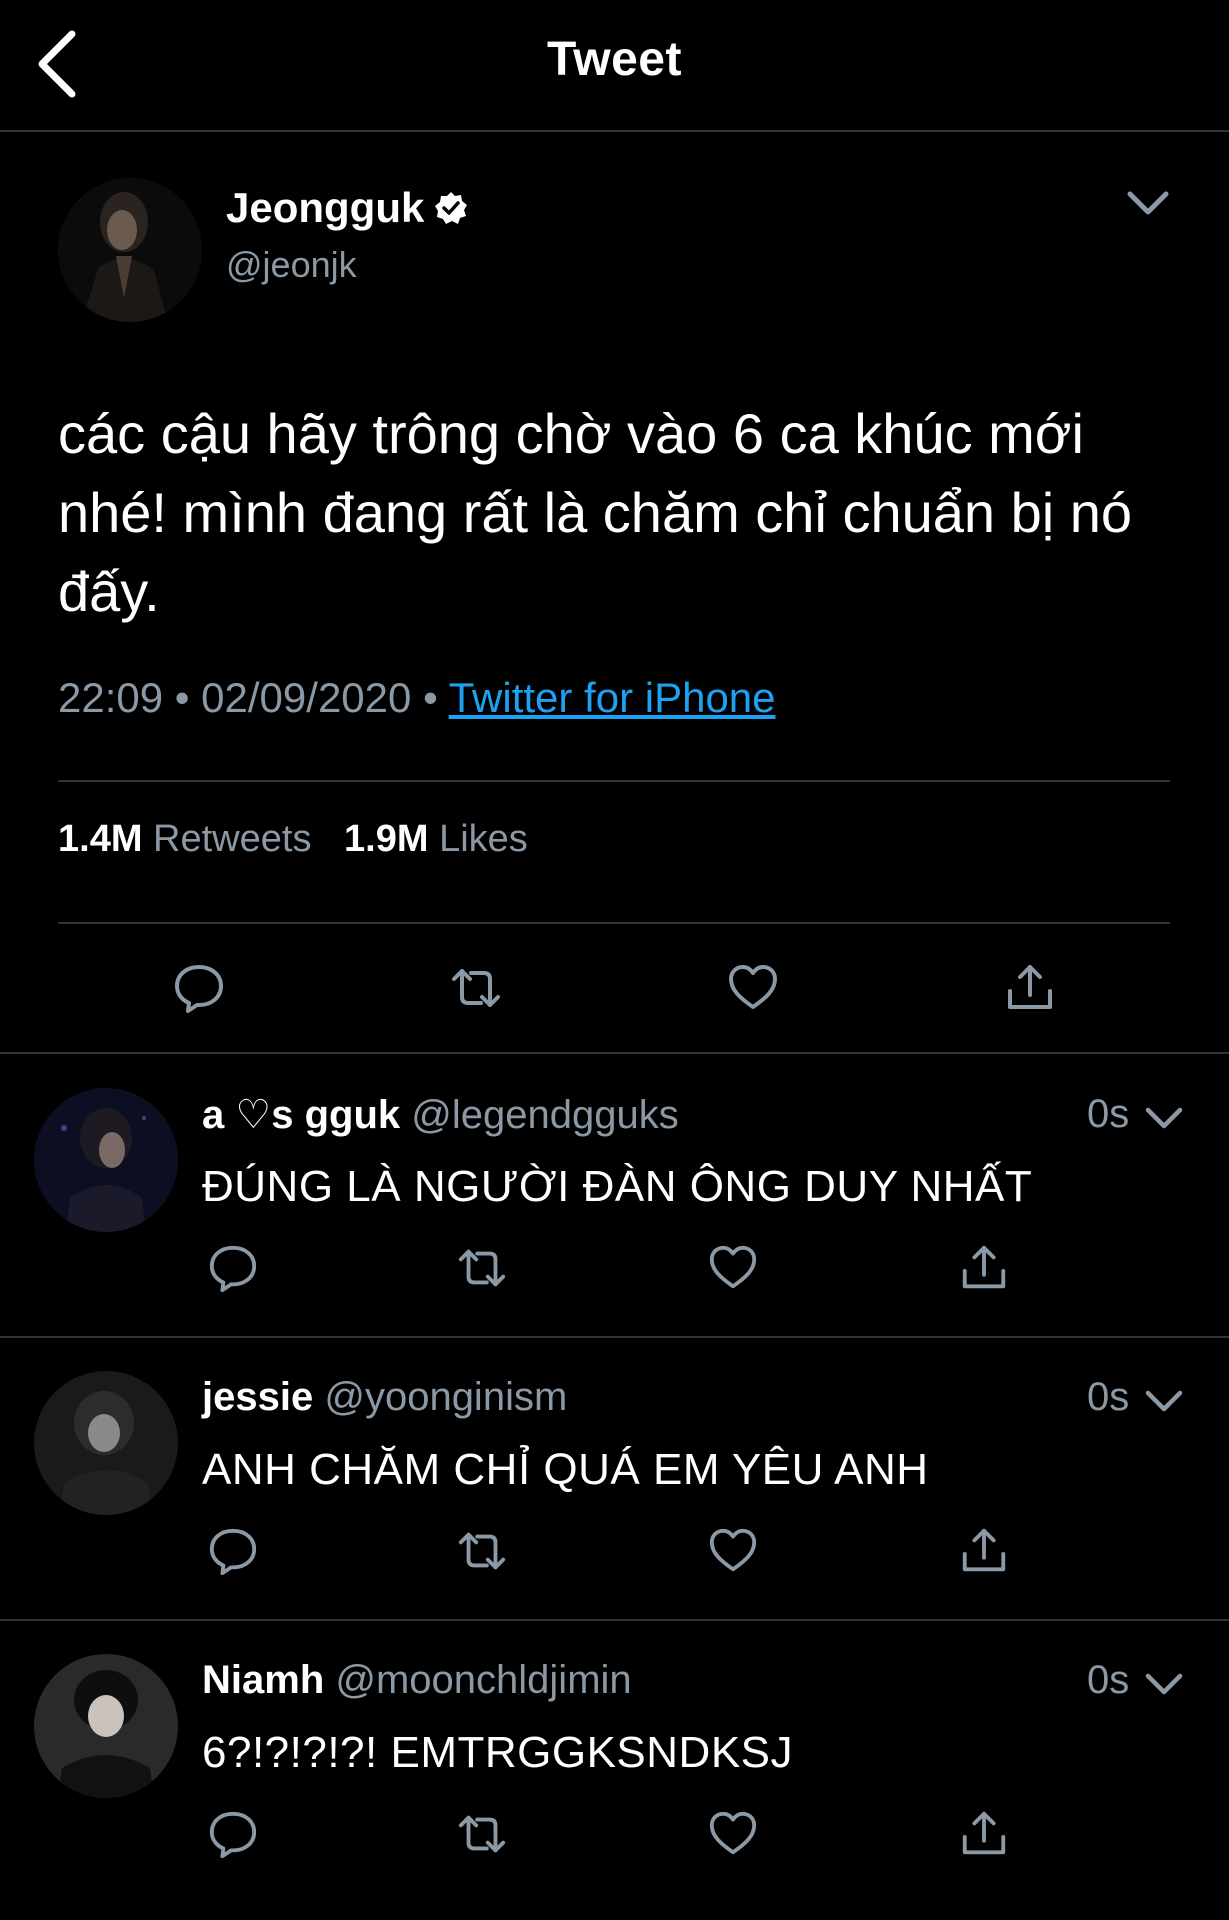 The height and width of the screenshot is (1920, 1229). I want to click on retweets-count: 1.4M, so click(100, 839).